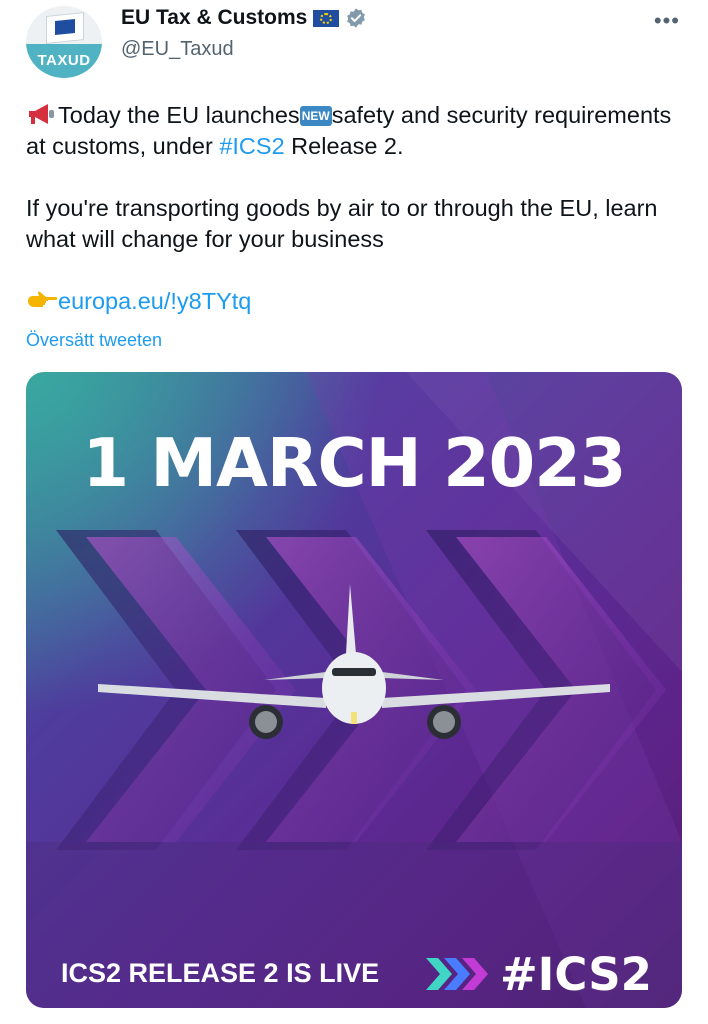  What do you see at coordinates (220, 973) in the screenshot?
I see `image-caption: ICS2 RELEASE 2 IS LIVE` at bounding box center [220, 973].